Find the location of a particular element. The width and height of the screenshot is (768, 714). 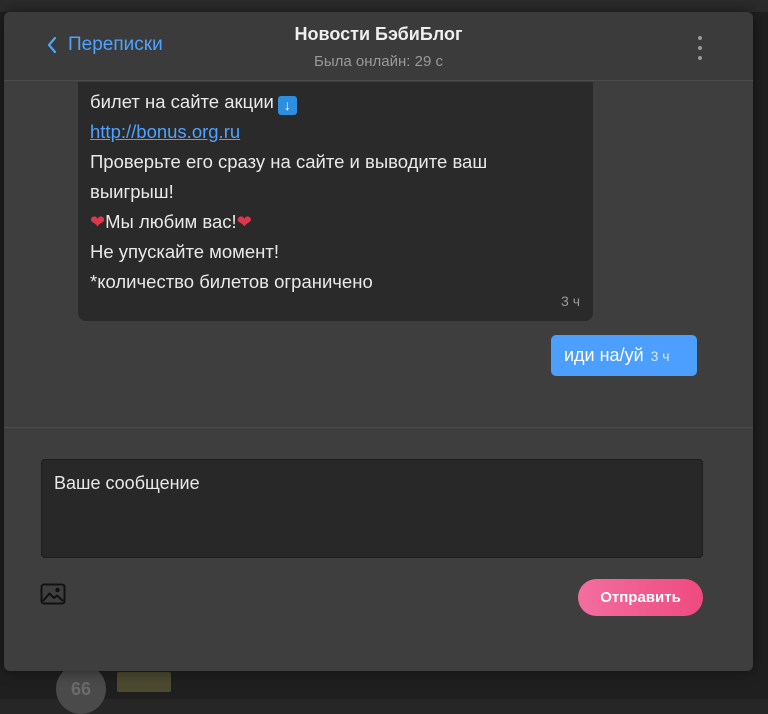

incoming-message-time: 3 ч is located at coordinates (570, 301).